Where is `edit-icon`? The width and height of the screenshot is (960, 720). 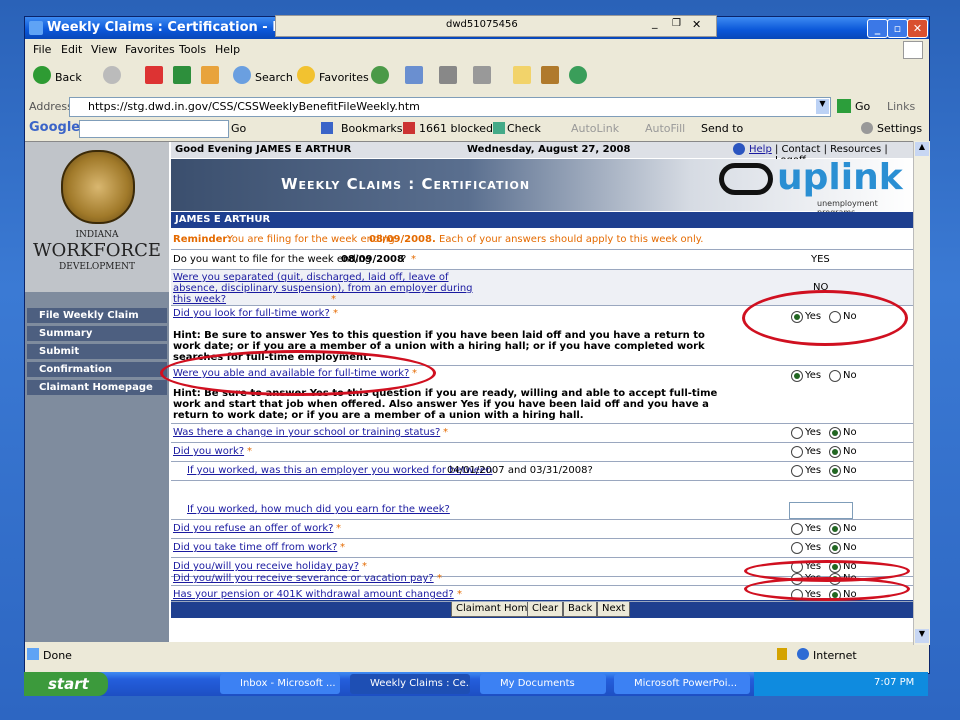
edit-icon is located at coordinates (482, 75).